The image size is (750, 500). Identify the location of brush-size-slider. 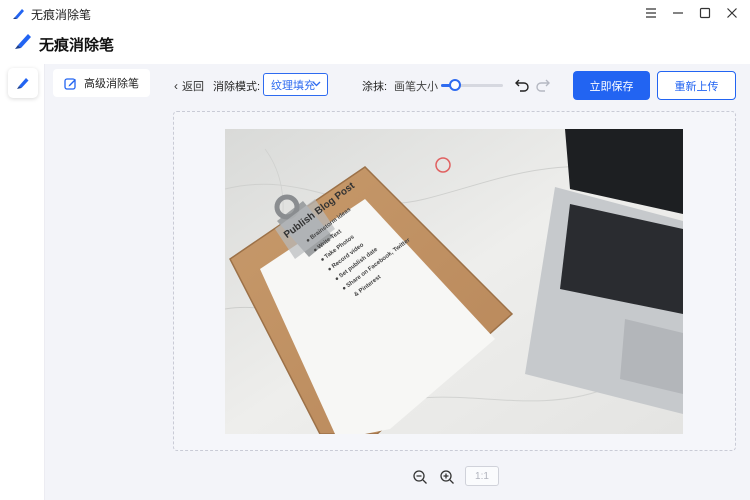
(472, 85).